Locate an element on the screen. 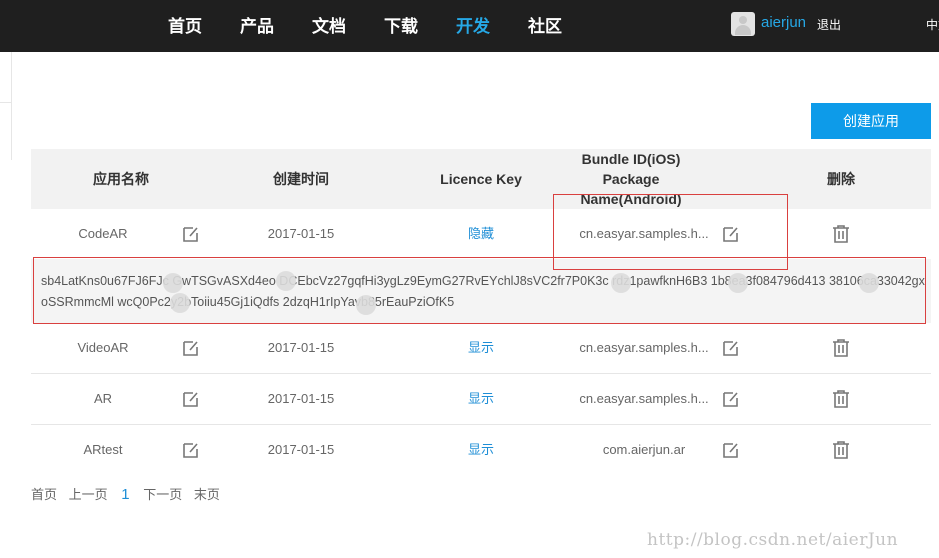 This screenshot has width=939, height=558. app-name: CodeAR is located at coordinates (103, 233).